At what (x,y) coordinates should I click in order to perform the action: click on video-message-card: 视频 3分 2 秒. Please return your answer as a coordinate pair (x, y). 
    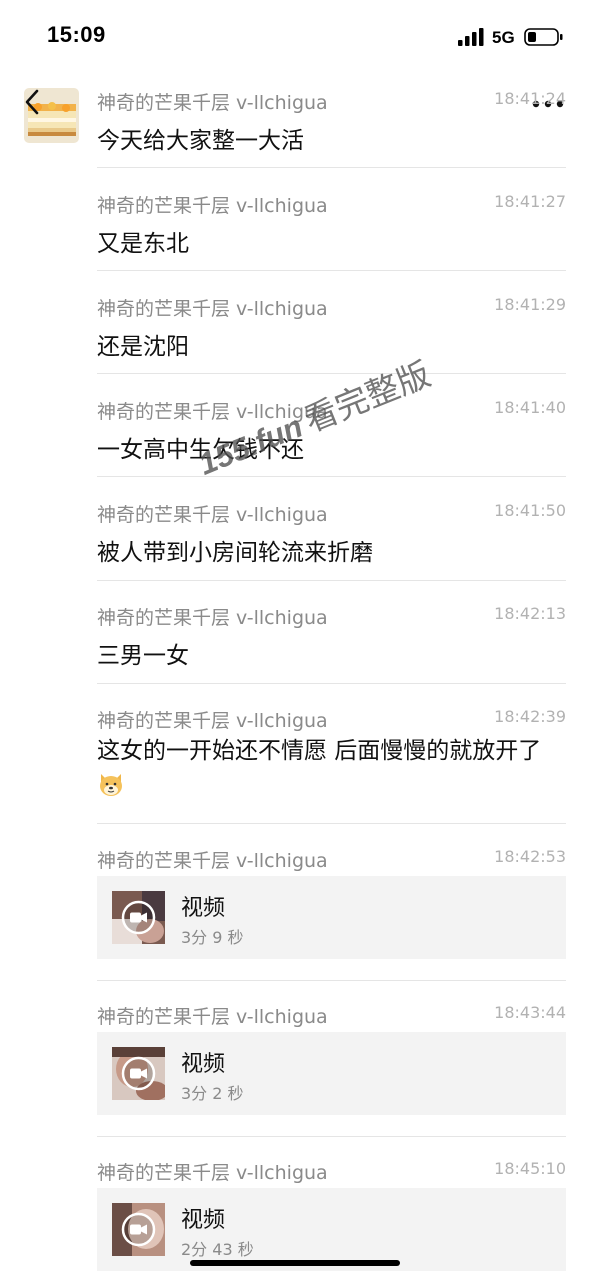
    Looking at the image, I should click on (331, 1073).